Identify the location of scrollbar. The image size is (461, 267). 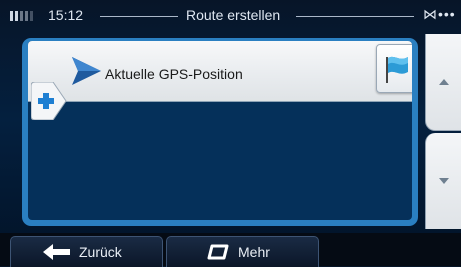
(443, 132).